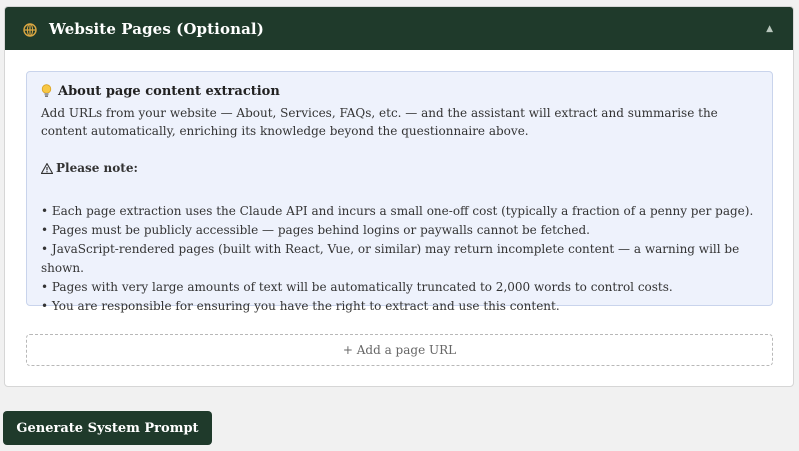 The image size is (799, 451). I want to click on add-page-url-button: + Add a page URL, so click(399, 350).